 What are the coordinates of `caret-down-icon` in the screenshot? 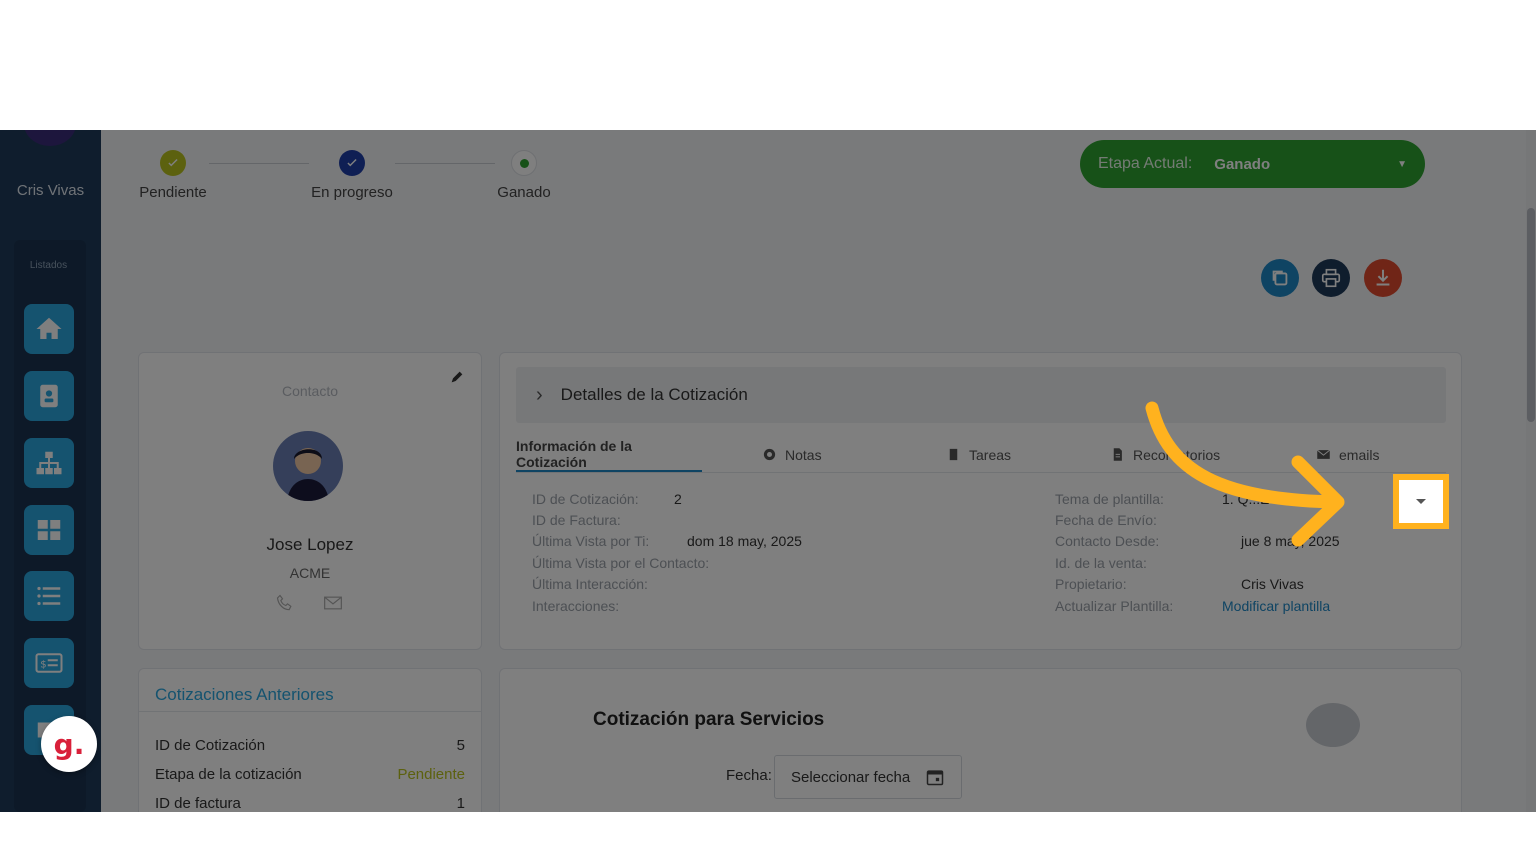 It's located at (1421, 501).